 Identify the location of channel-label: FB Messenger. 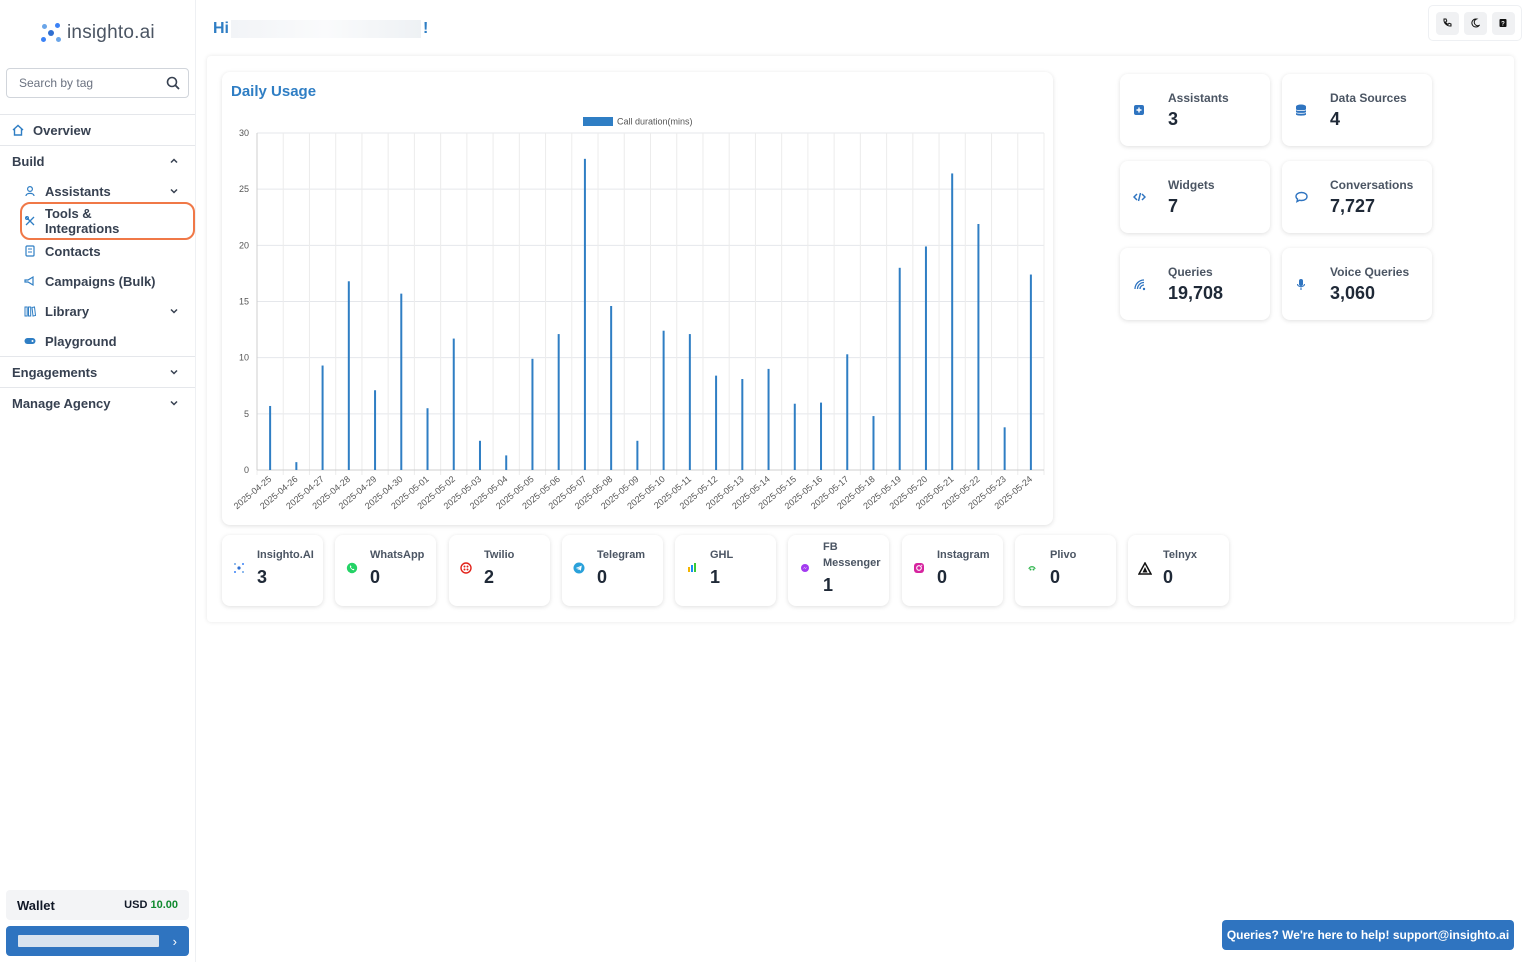
(852, 555).